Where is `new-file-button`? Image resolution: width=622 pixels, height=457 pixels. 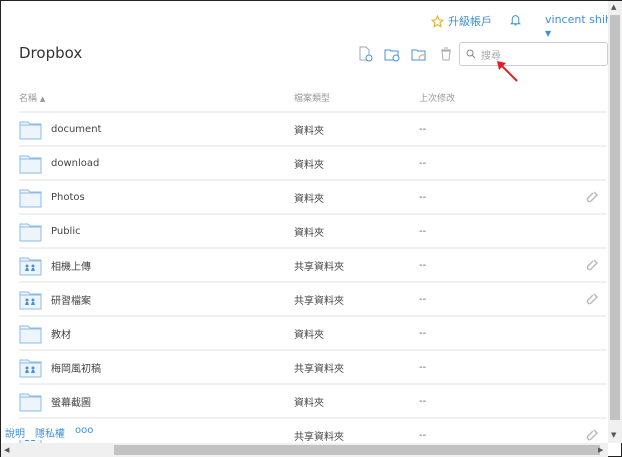
new-file-button is located at coordinates (365, 54).